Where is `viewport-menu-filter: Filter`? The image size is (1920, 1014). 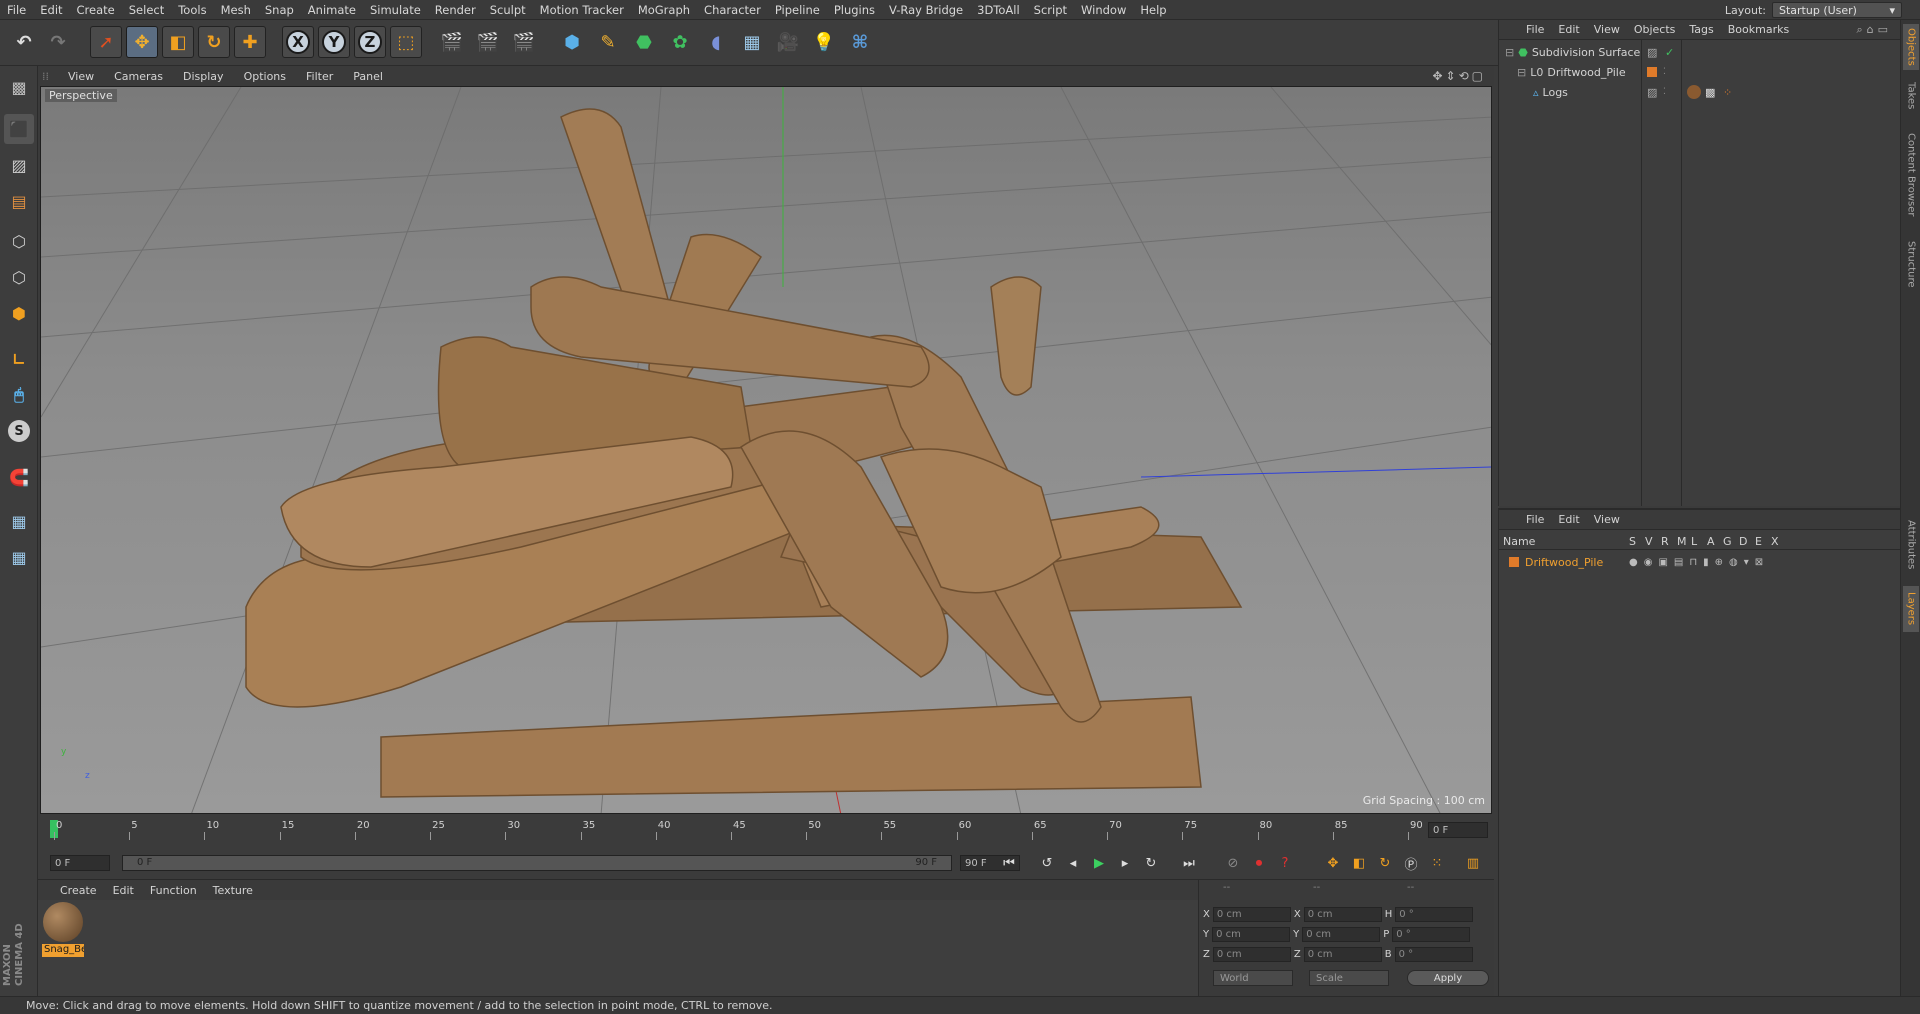 viewport-menu-filter: Filter is located at coordinates (319, 76).